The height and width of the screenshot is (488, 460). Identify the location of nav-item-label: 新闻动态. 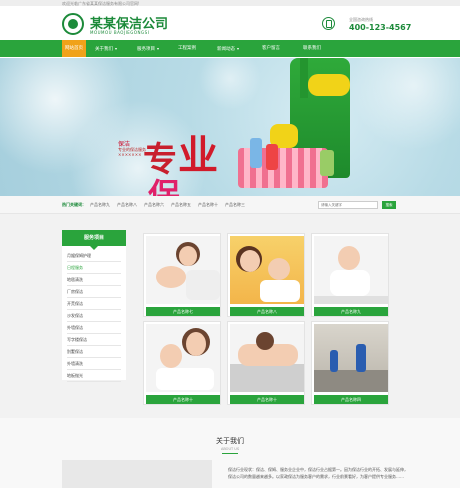
(225, 49).